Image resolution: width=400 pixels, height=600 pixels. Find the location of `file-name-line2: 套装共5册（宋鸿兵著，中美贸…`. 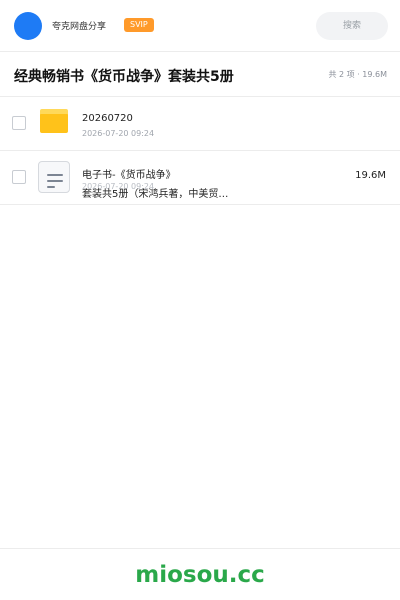

file-name-line2: 套装共5册（宋鸿兵著，中美贸… is located at coordinates (155, 192).